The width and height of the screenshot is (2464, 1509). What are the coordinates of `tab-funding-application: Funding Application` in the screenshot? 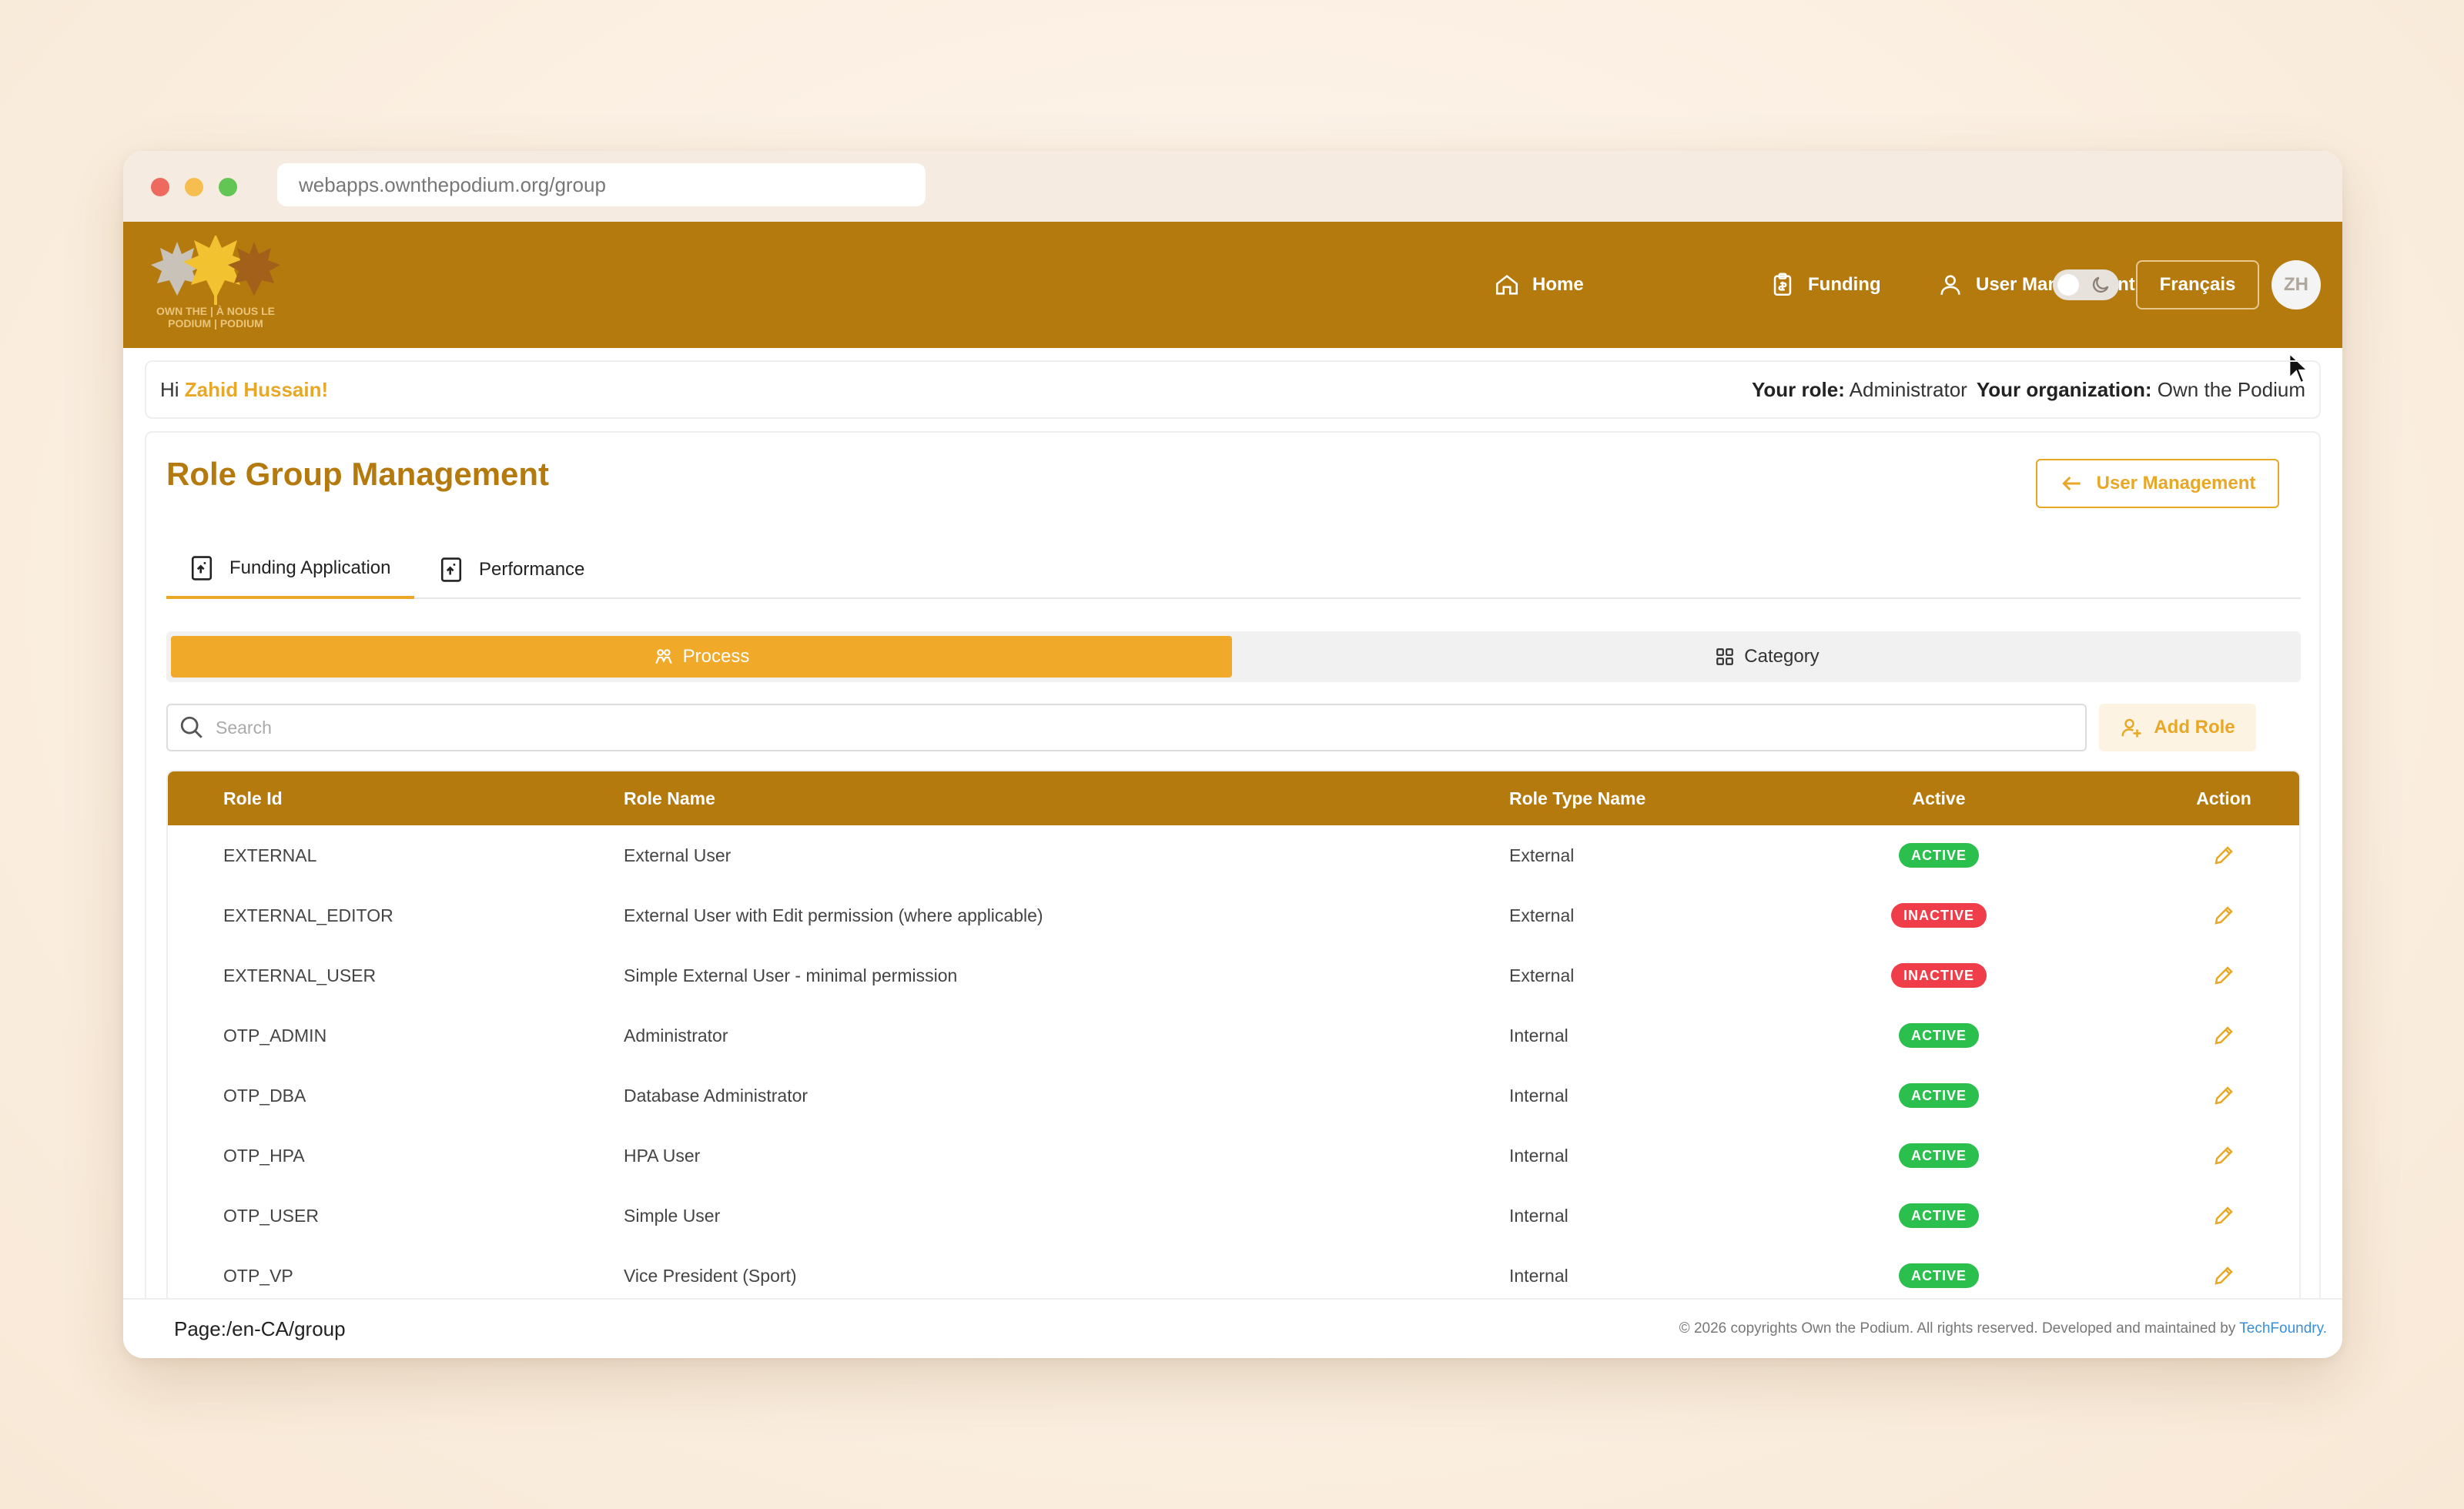 It's located at (290, 569).